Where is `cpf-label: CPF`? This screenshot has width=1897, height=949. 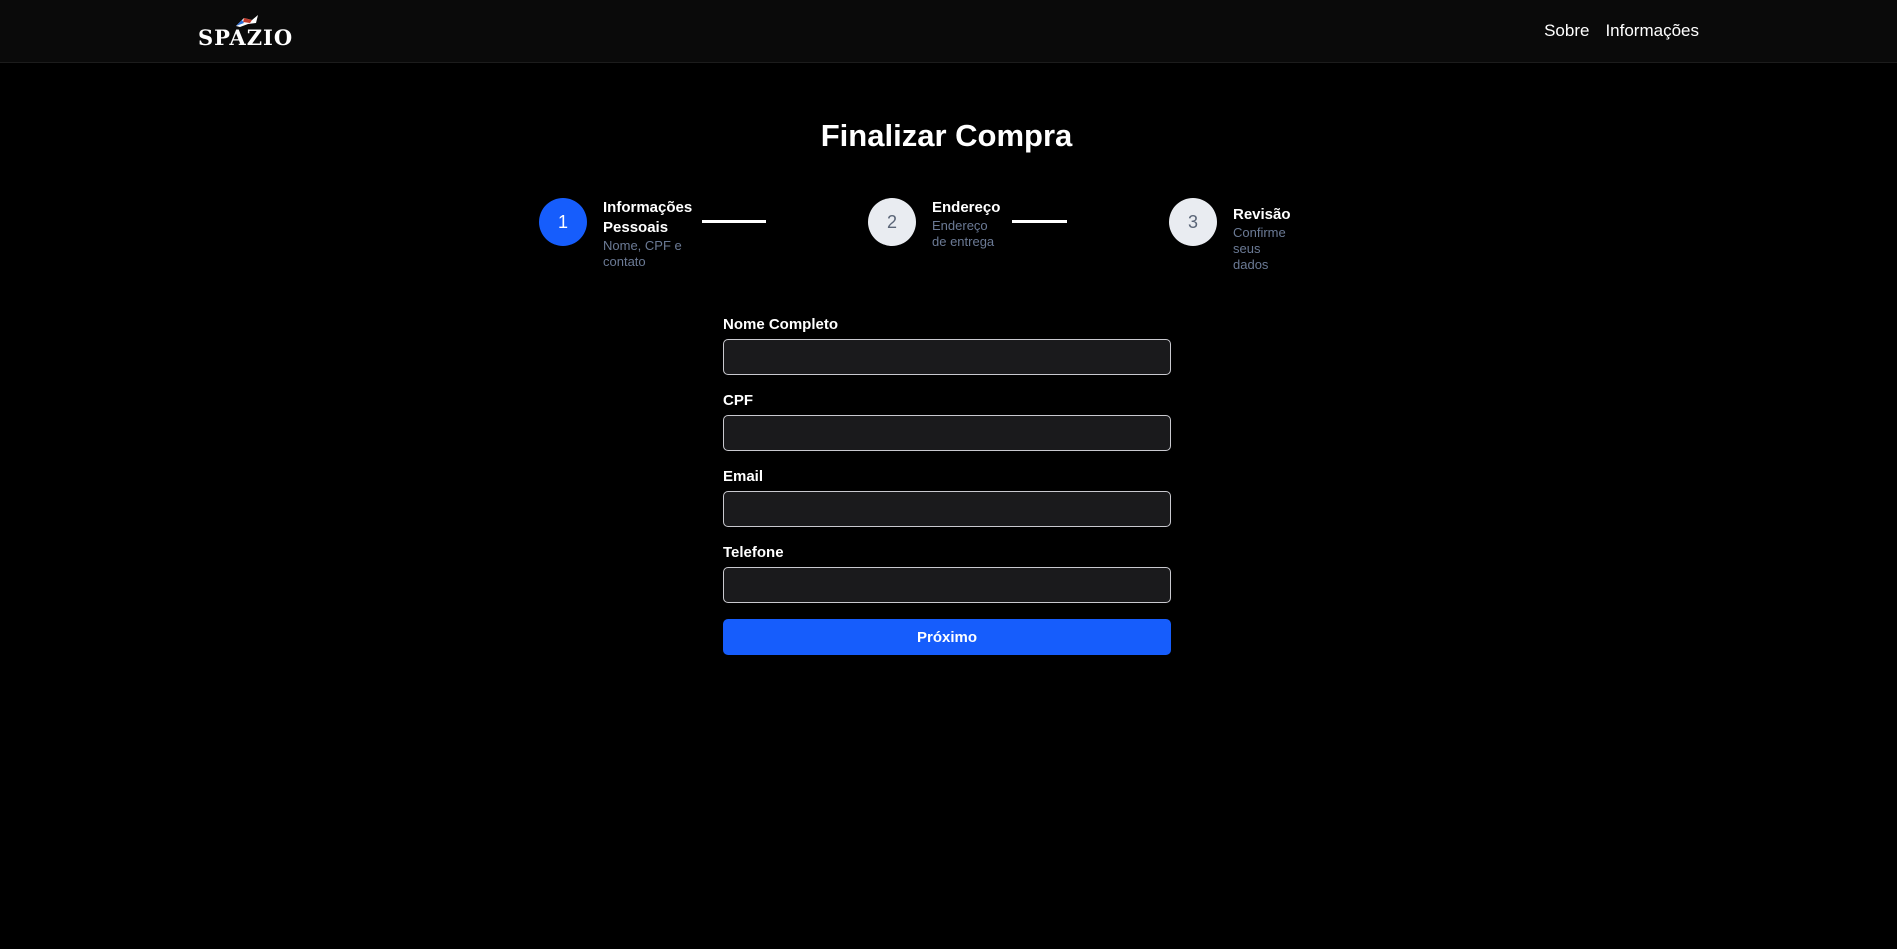
cpf-label: CPF is located at coordinates (738, 400).